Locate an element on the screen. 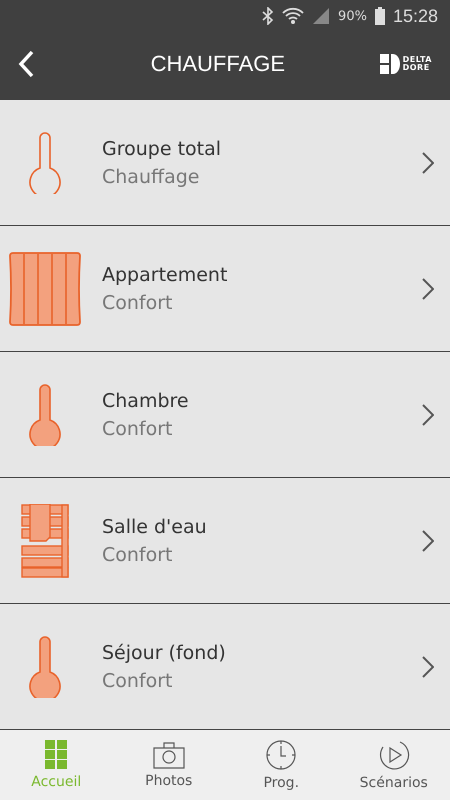  zone-name: Appartement is located at coordinates (165, 275).